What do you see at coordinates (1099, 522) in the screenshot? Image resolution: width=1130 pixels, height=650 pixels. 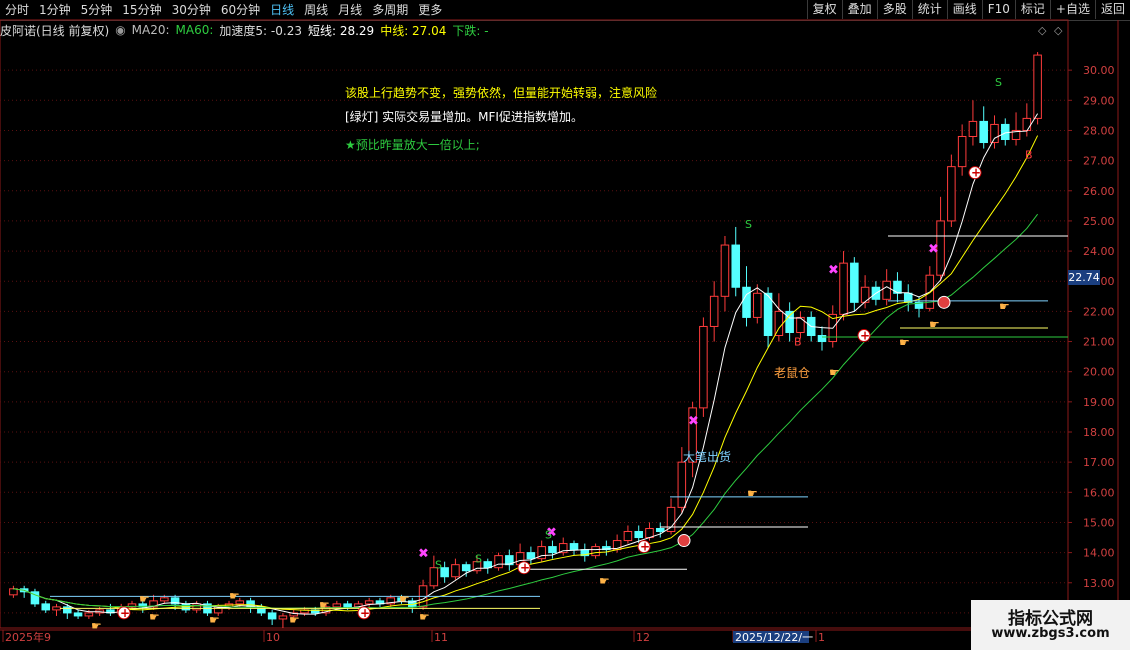 I see `y-tick-label: 15.00` at bounding box center [1099, 522].